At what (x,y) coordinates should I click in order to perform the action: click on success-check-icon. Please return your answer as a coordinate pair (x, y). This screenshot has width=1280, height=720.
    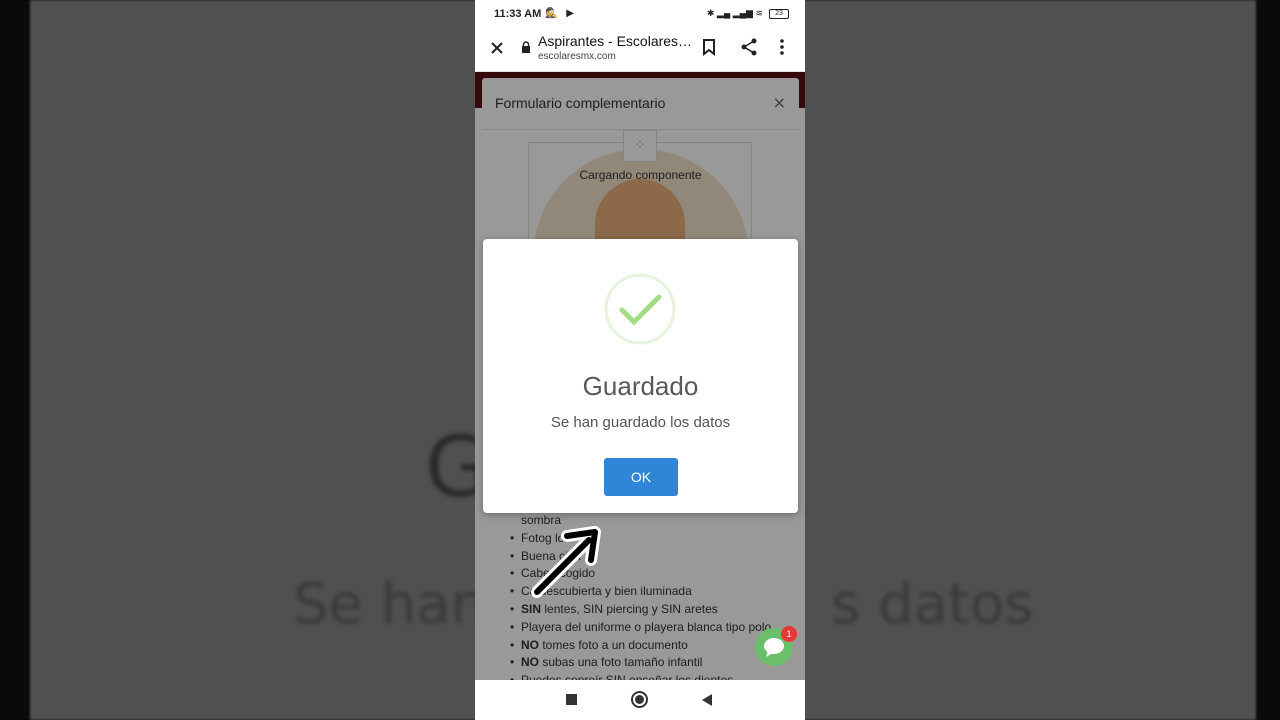
    Looking at the image, I should click on (640, 309).